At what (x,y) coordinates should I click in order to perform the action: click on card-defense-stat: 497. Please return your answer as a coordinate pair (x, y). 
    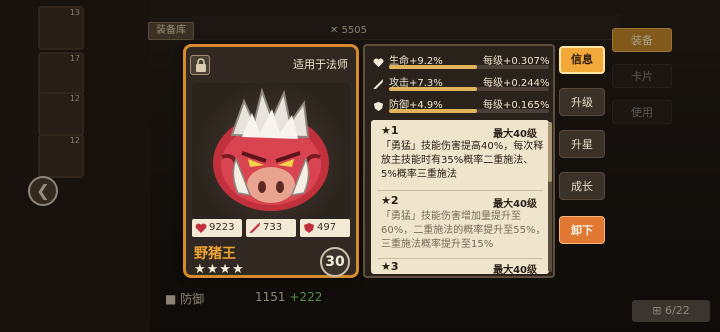
    Looking at the image, I should click on (325, 228).